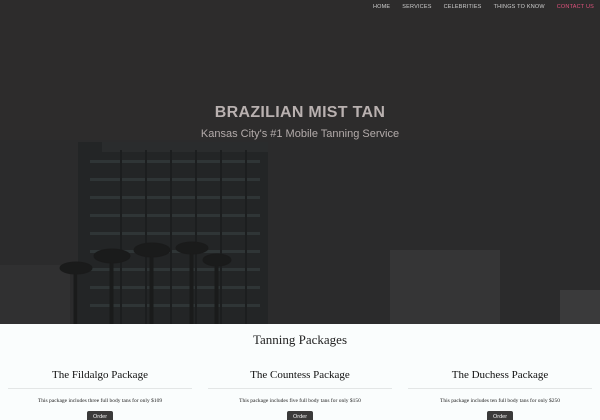 This screenshot has width=600, height=420. What do you see at coordinates (300, 375) in the screenshot?
I see `package-name: The Countess Package` at bounding box center [300, 375].